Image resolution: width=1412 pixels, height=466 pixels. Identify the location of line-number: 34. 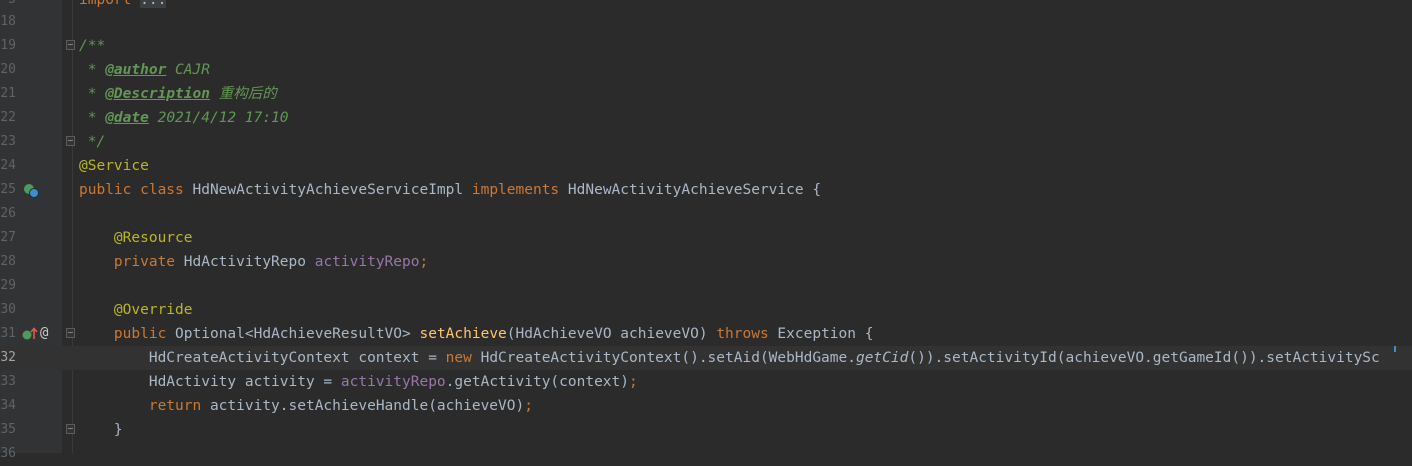
(8, 405).